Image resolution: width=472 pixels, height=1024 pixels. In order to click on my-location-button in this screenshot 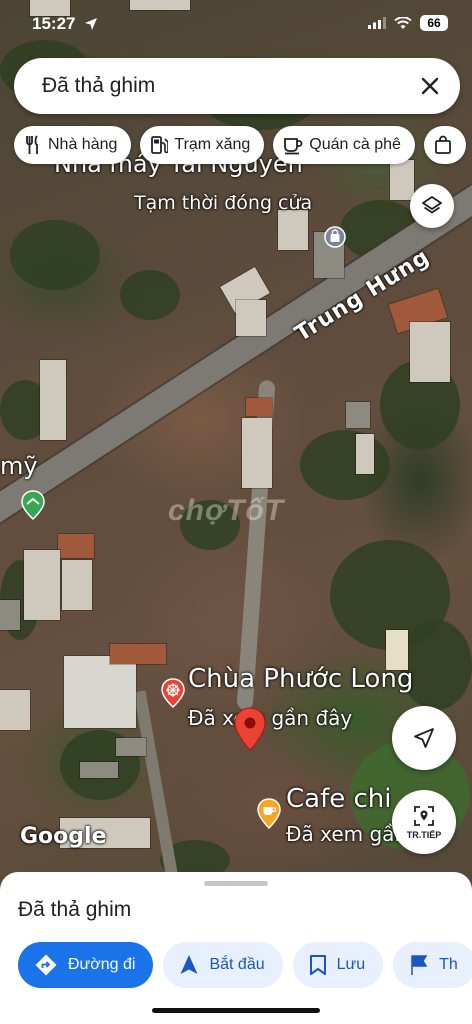, I will do `click(424, 738)`.